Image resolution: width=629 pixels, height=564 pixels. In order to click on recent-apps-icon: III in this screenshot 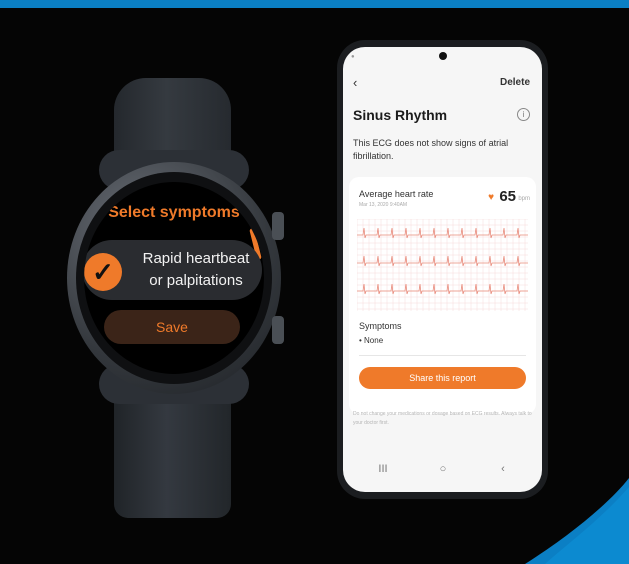, I will do `click(383, 469)`.